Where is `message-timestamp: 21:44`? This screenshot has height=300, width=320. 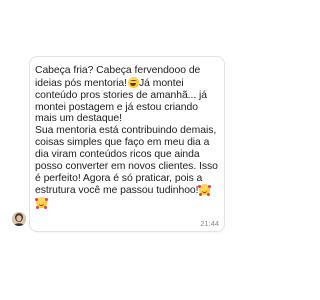 message-timestamp: 21:44 is located at coordinates (209, 223).